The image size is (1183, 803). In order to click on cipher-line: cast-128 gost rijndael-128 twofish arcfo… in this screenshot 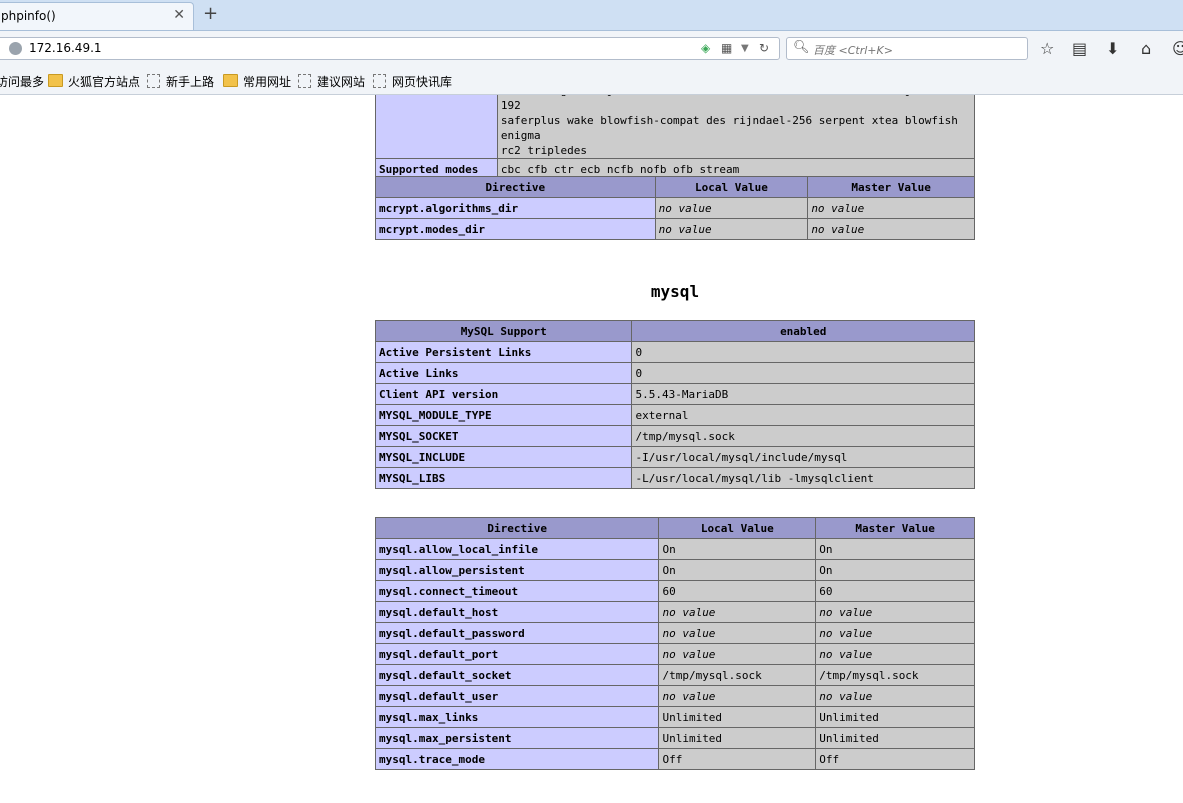, I will do `click(725, 103)`.